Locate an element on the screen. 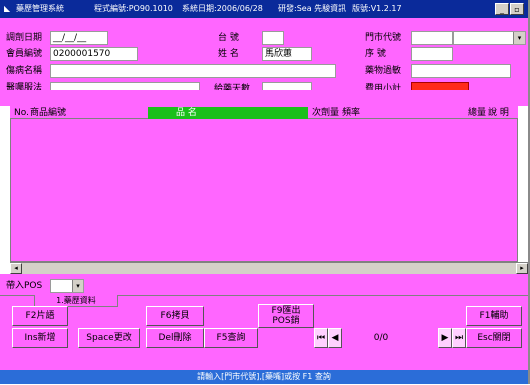 This screenshot has width=530, height=385. app-icon: ◣ is located at coordinates (7, 8).